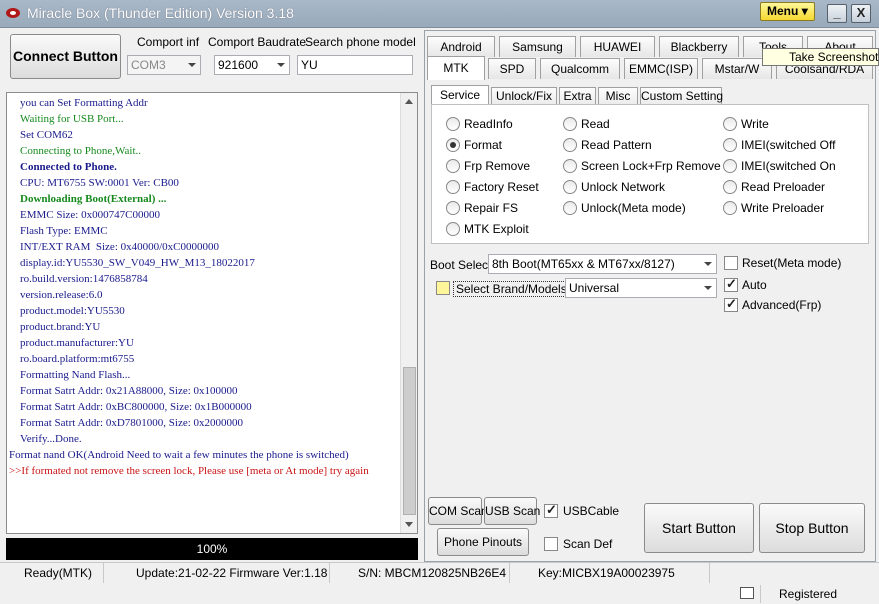 The height and width of the screenshot is (604, 879). Describe the element at coordinates (861, 13) in the screenshot. I see `close-button: X` at that location.